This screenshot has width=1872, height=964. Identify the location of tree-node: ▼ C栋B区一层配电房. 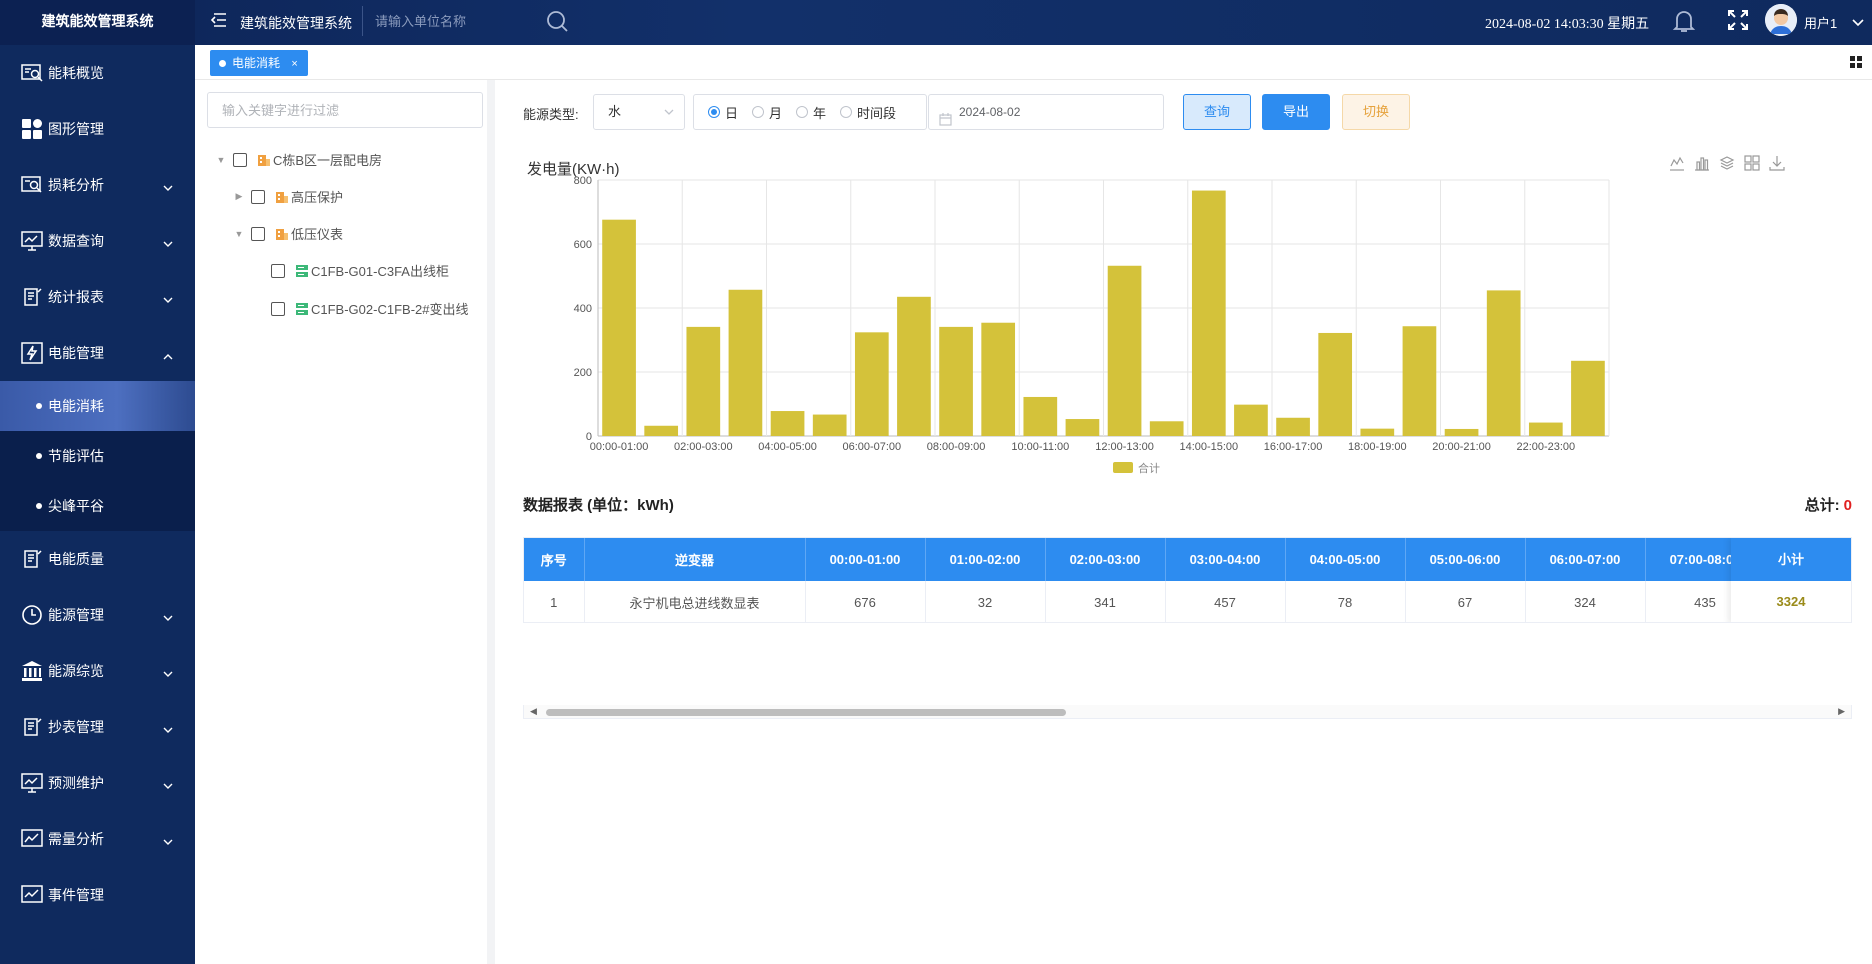
(298, 159).